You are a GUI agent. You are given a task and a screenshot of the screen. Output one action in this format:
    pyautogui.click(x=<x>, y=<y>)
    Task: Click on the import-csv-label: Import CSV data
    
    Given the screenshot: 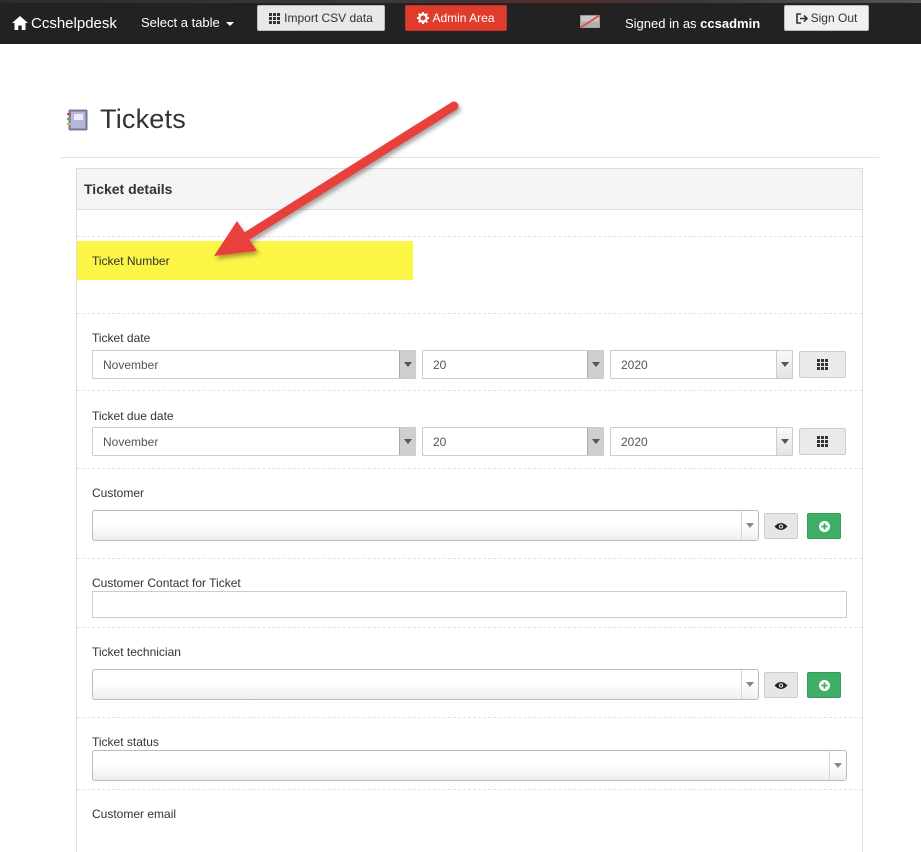 What is the action you would take?
    pyautogui.click(x=328, y=18)
    